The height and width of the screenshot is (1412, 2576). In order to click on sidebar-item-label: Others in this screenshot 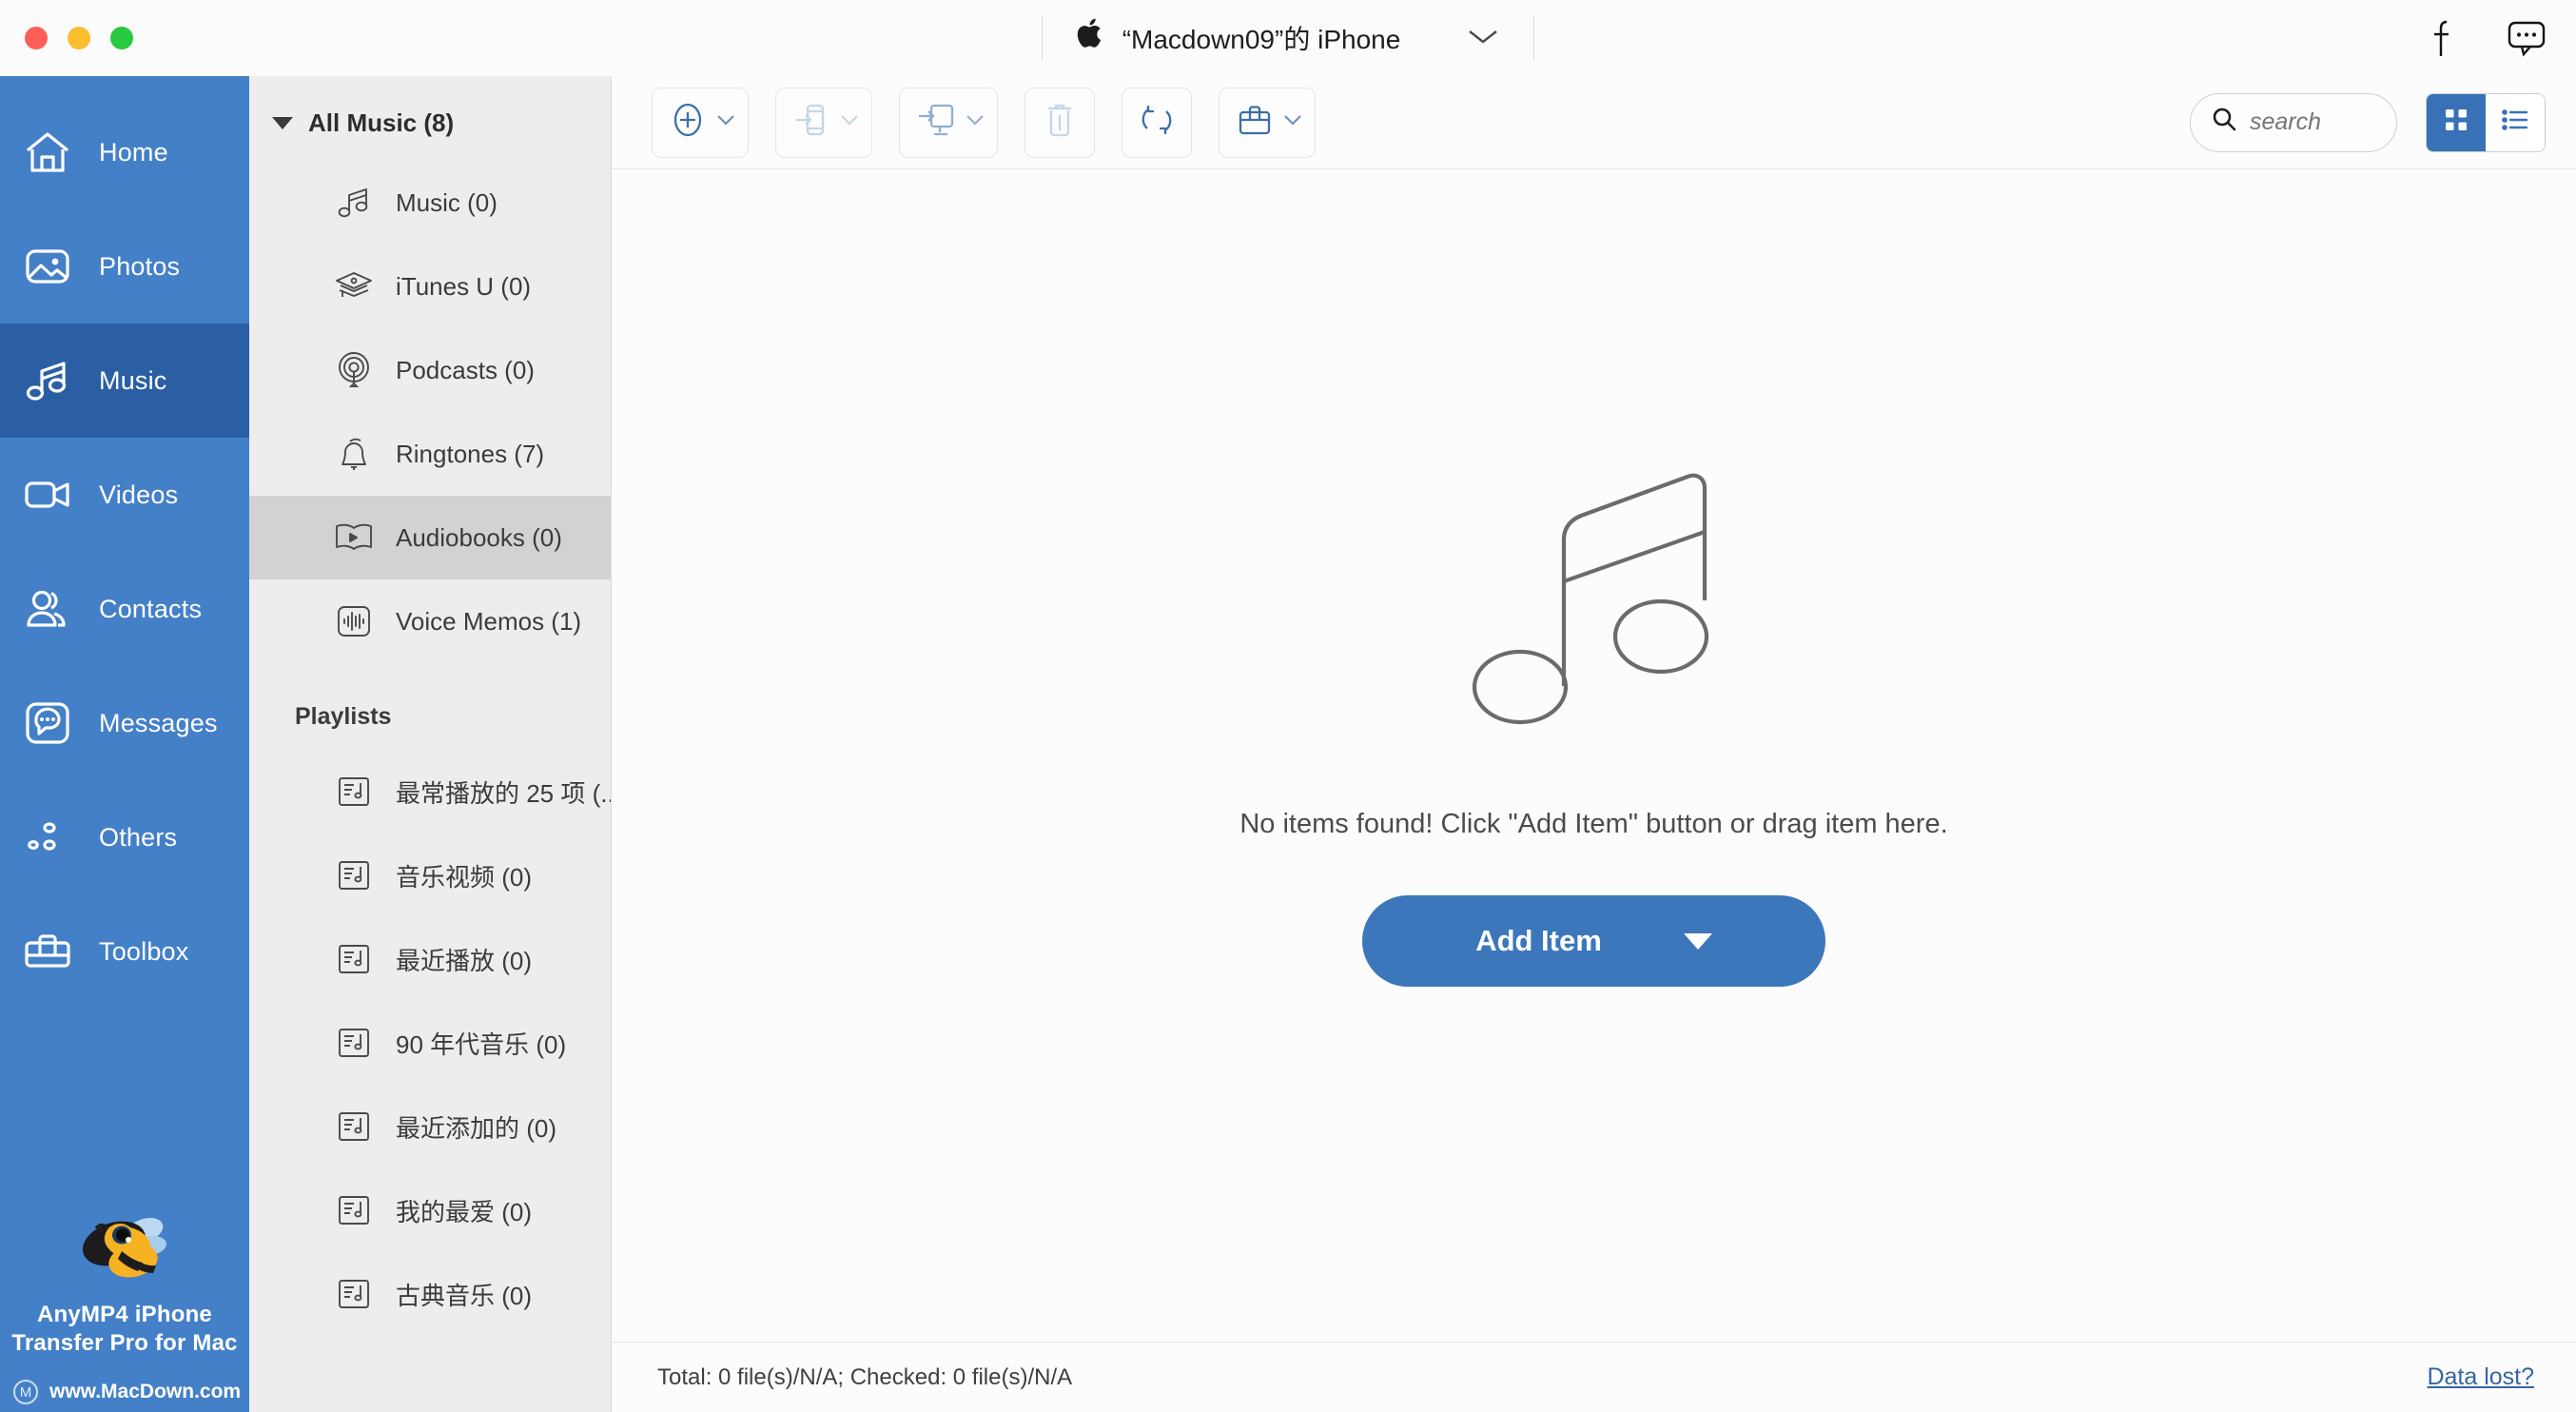, I will do `click(139, 837)`.